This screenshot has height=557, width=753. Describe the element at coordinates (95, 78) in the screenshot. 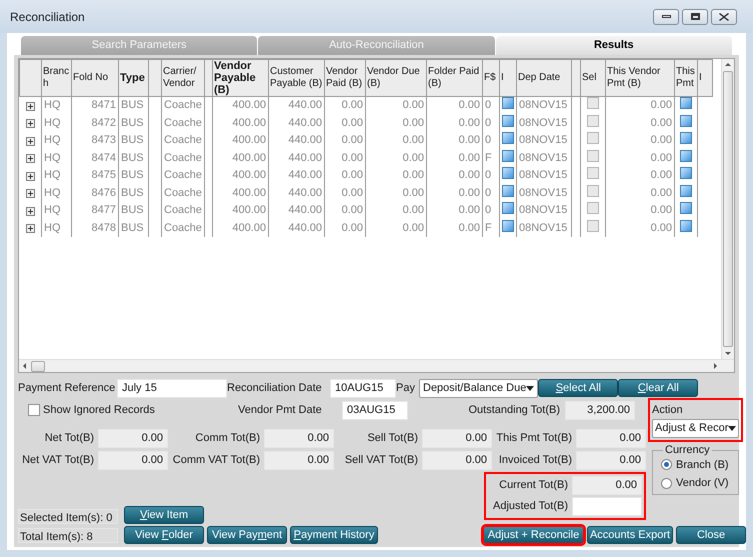

I see `column-header: Fold No` at that location.